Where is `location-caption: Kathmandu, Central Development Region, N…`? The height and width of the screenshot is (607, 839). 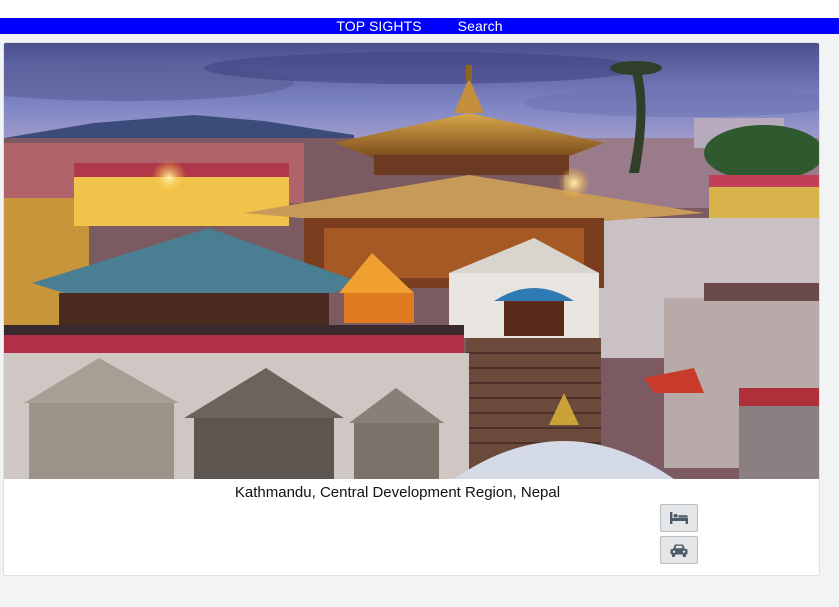
location-caption: Kathmandu, Central Development Region, N… is located at coordinates (397, 492).